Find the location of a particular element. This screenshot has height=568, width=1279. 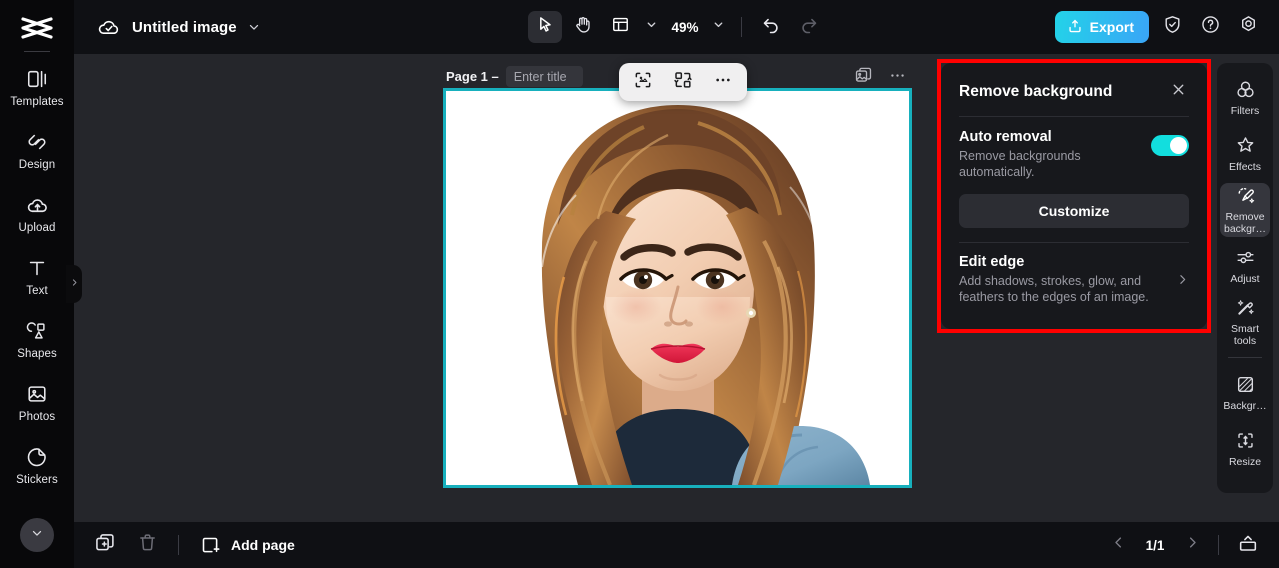

sidebar-scroll-down-button is located at coordinates (37, 535).